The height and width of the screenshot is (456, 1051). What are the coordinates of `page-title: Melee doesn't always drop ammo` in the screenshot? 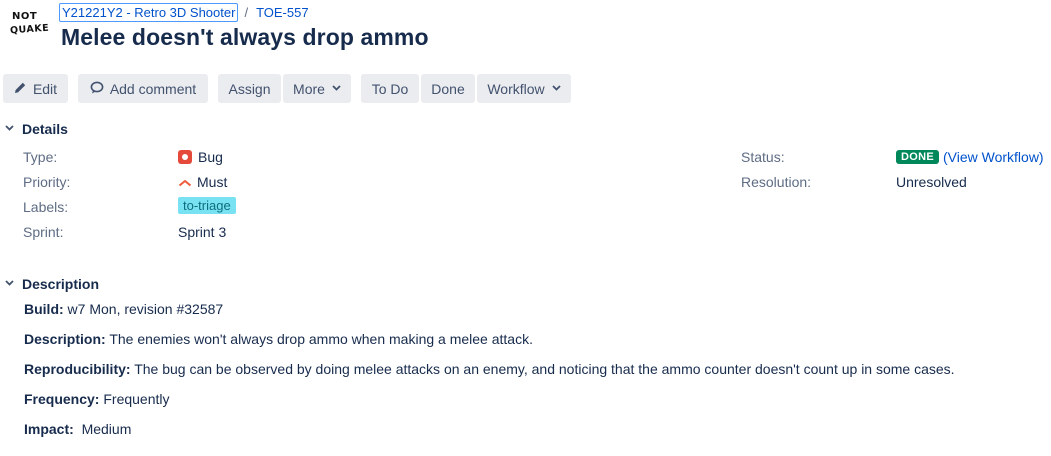 It's located at (245, 37).